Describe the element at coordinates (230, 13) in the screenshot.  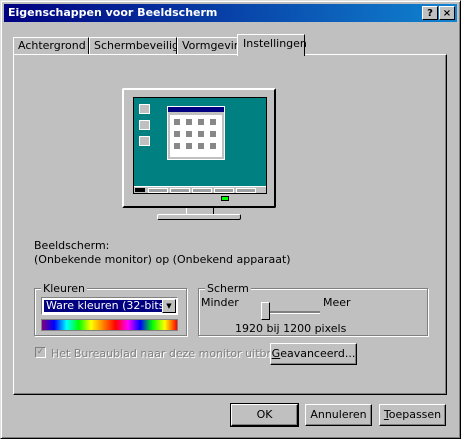
I see `title-bar: Eigenschappen voor Beeldscherm ? ×` at that location.